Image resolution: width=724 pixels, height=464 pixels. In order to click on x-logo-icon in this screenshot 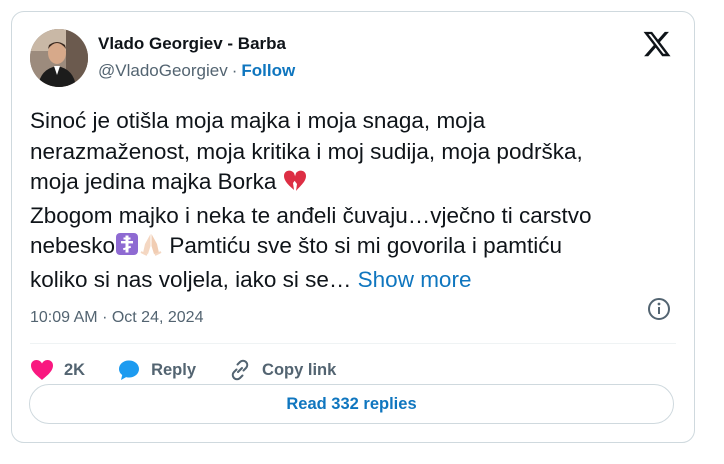, I will do `click(657, 44)`.